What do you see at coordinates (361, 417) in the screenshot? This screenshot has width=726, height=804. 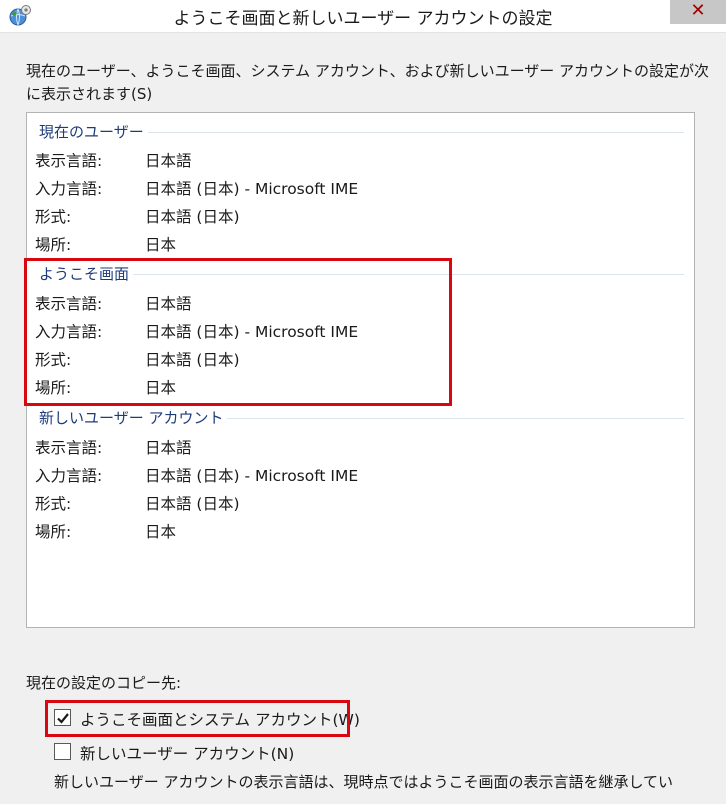 I see `group-header-new-user-account: 新しいユーザー アカウント` at bounding box center [361, 417].